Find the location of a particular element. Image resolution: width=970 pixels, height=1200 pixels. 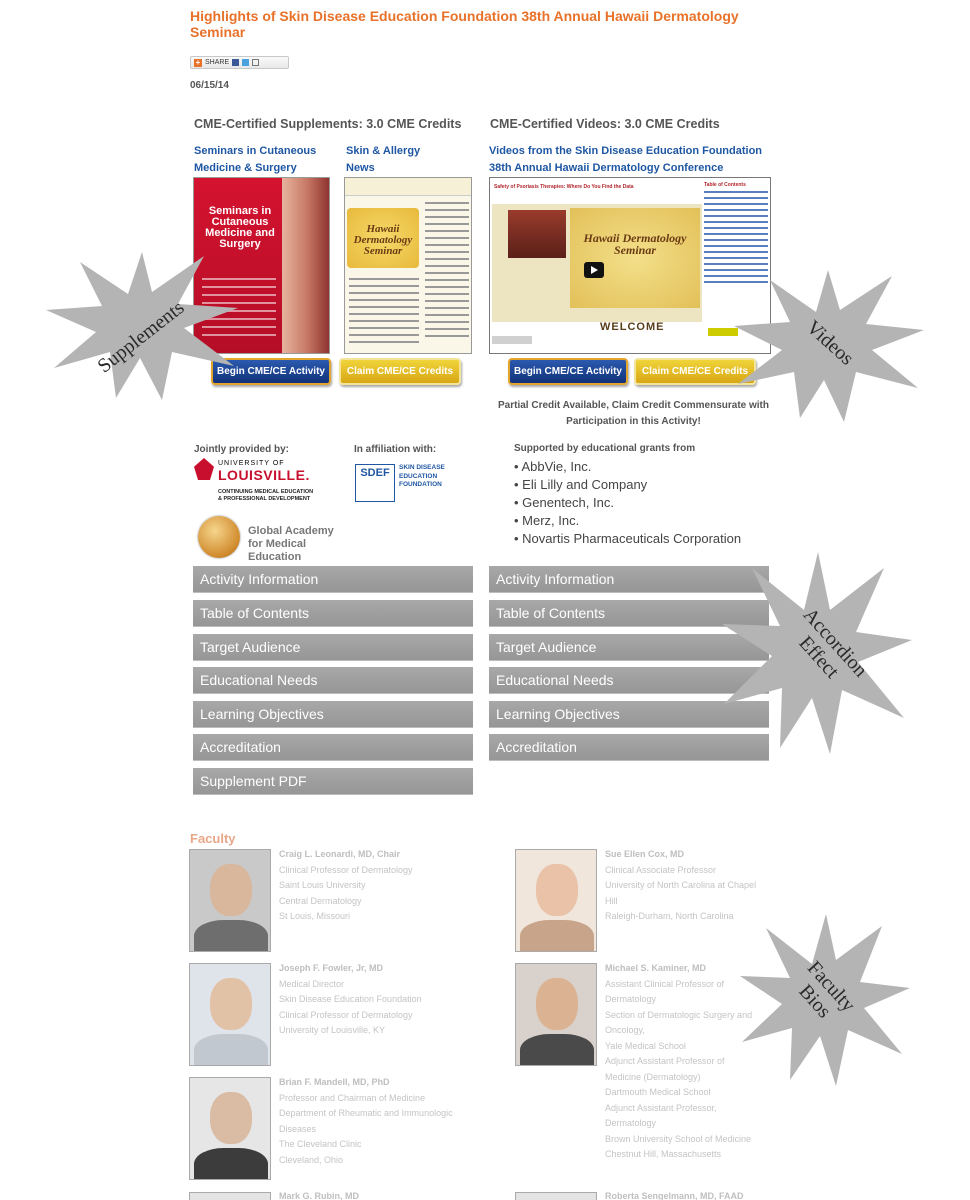

sdef-logo-mark: SDEF is located at coordinates (375, 483).